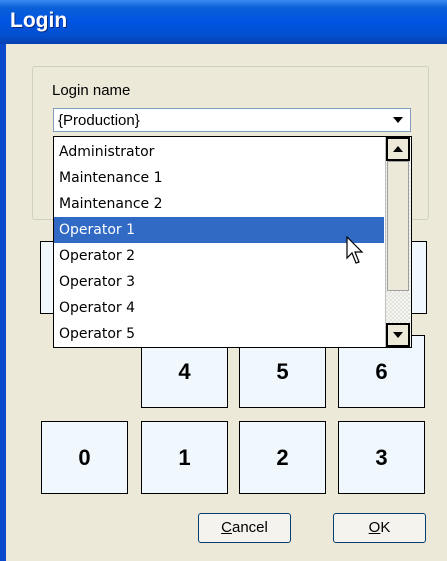 This screenshot has height=561, width=447. What do you see at coordinates (219, 282) in the screenshot?
I see `list-item-operator-3: Operator 3` at bounding box center [219, 282].